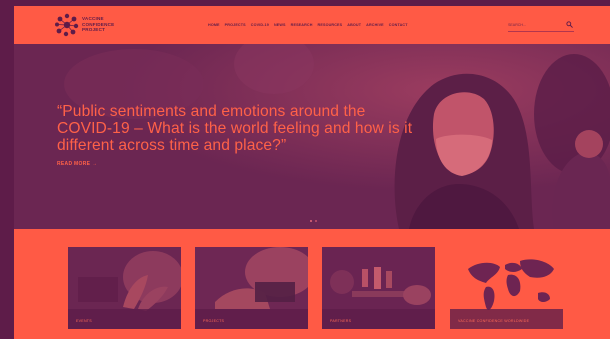 The height and width of the screenshot is (339, 610). I want to click on card-projects-bar: PROJECTS, so click(251, 319).